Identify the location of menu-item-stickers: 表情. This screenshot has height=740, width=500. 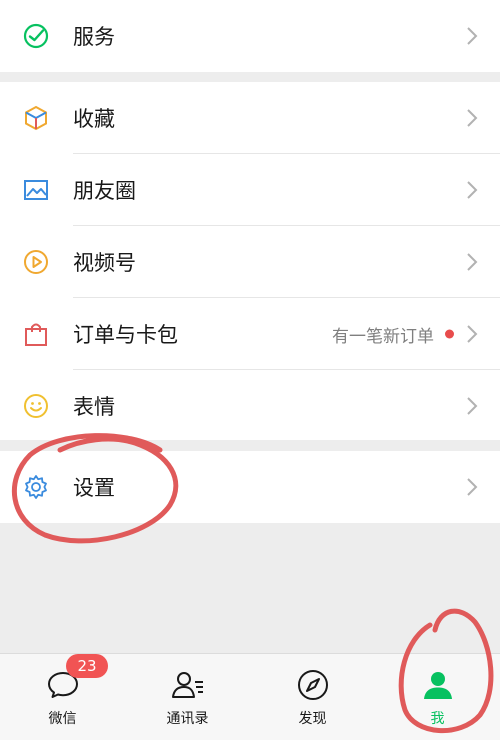
(250, 406).